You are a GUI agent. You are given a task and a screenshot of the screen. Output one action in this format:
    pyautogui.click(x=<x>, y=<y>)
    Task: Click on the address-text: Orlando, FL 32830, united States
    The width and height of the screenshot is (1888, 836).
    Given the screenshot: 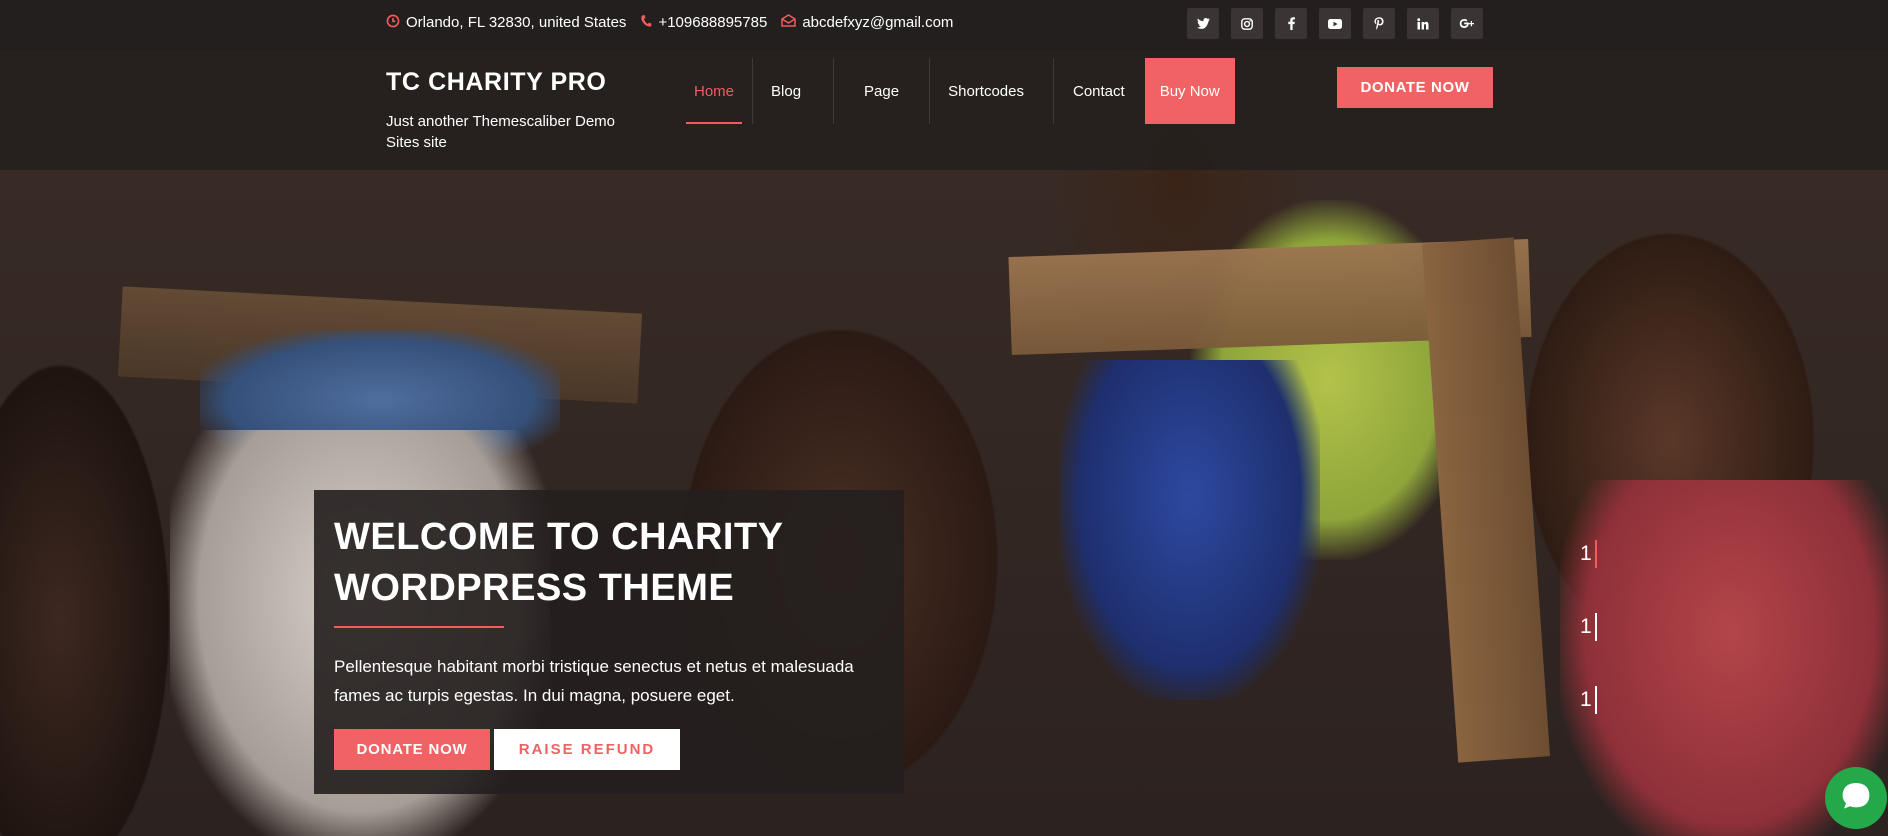 What is the action you would take?
    pyautogui.click(x=516, y=22)
    